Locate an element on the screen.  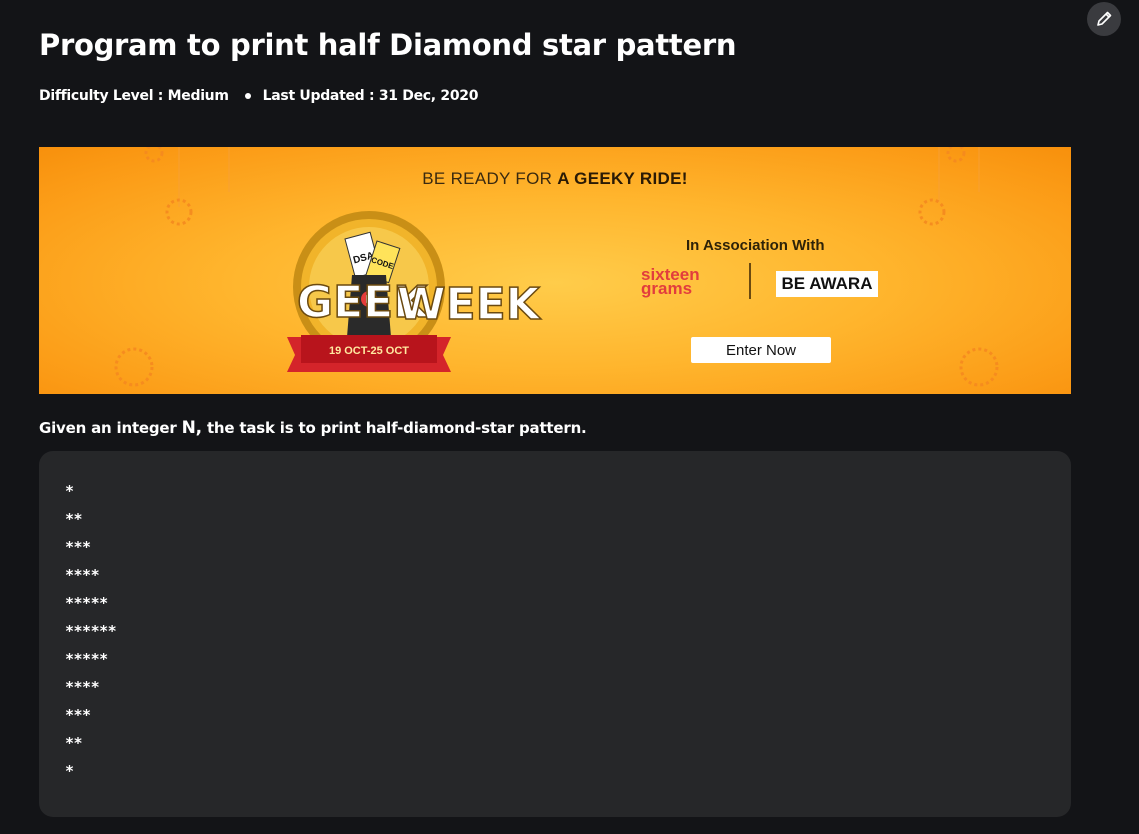
variable-n: N, is located at coordinates (191, 428).